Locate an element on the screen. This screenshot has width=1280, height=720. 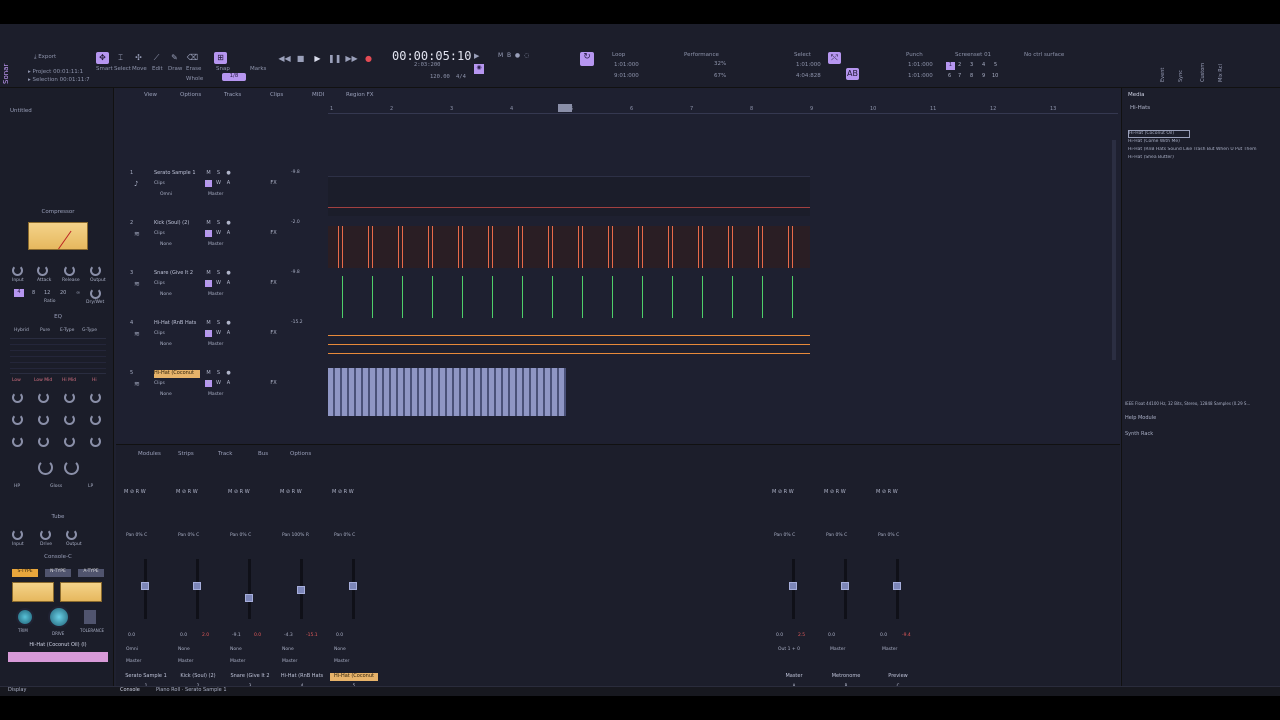
track-strip-5-pan: Pan 0% C is located at coordinates (344, 535).